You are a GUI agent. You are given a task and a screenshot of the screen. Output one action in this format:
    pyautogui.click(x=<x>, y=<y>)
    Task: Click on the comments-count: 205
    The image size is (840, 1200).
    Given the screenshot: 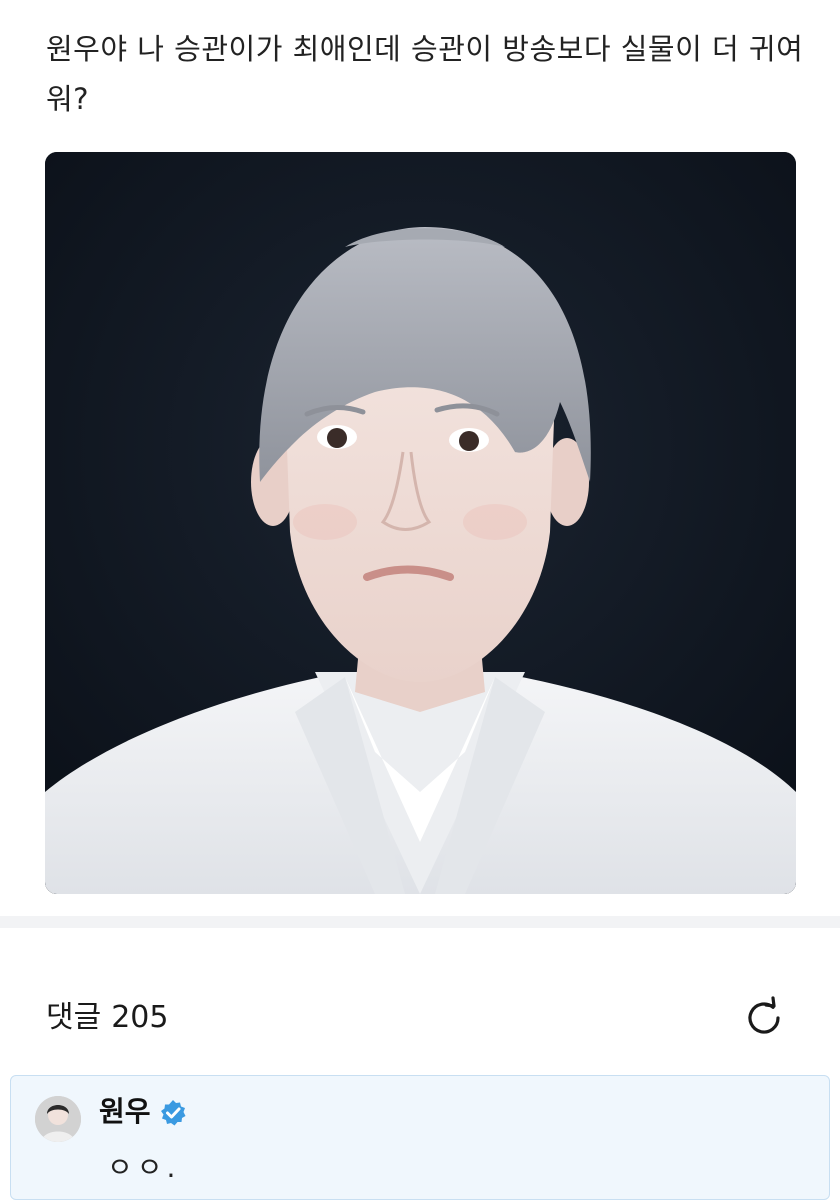 What is the action you would take?
    pyautogui.click(x=140, y=1017)
    